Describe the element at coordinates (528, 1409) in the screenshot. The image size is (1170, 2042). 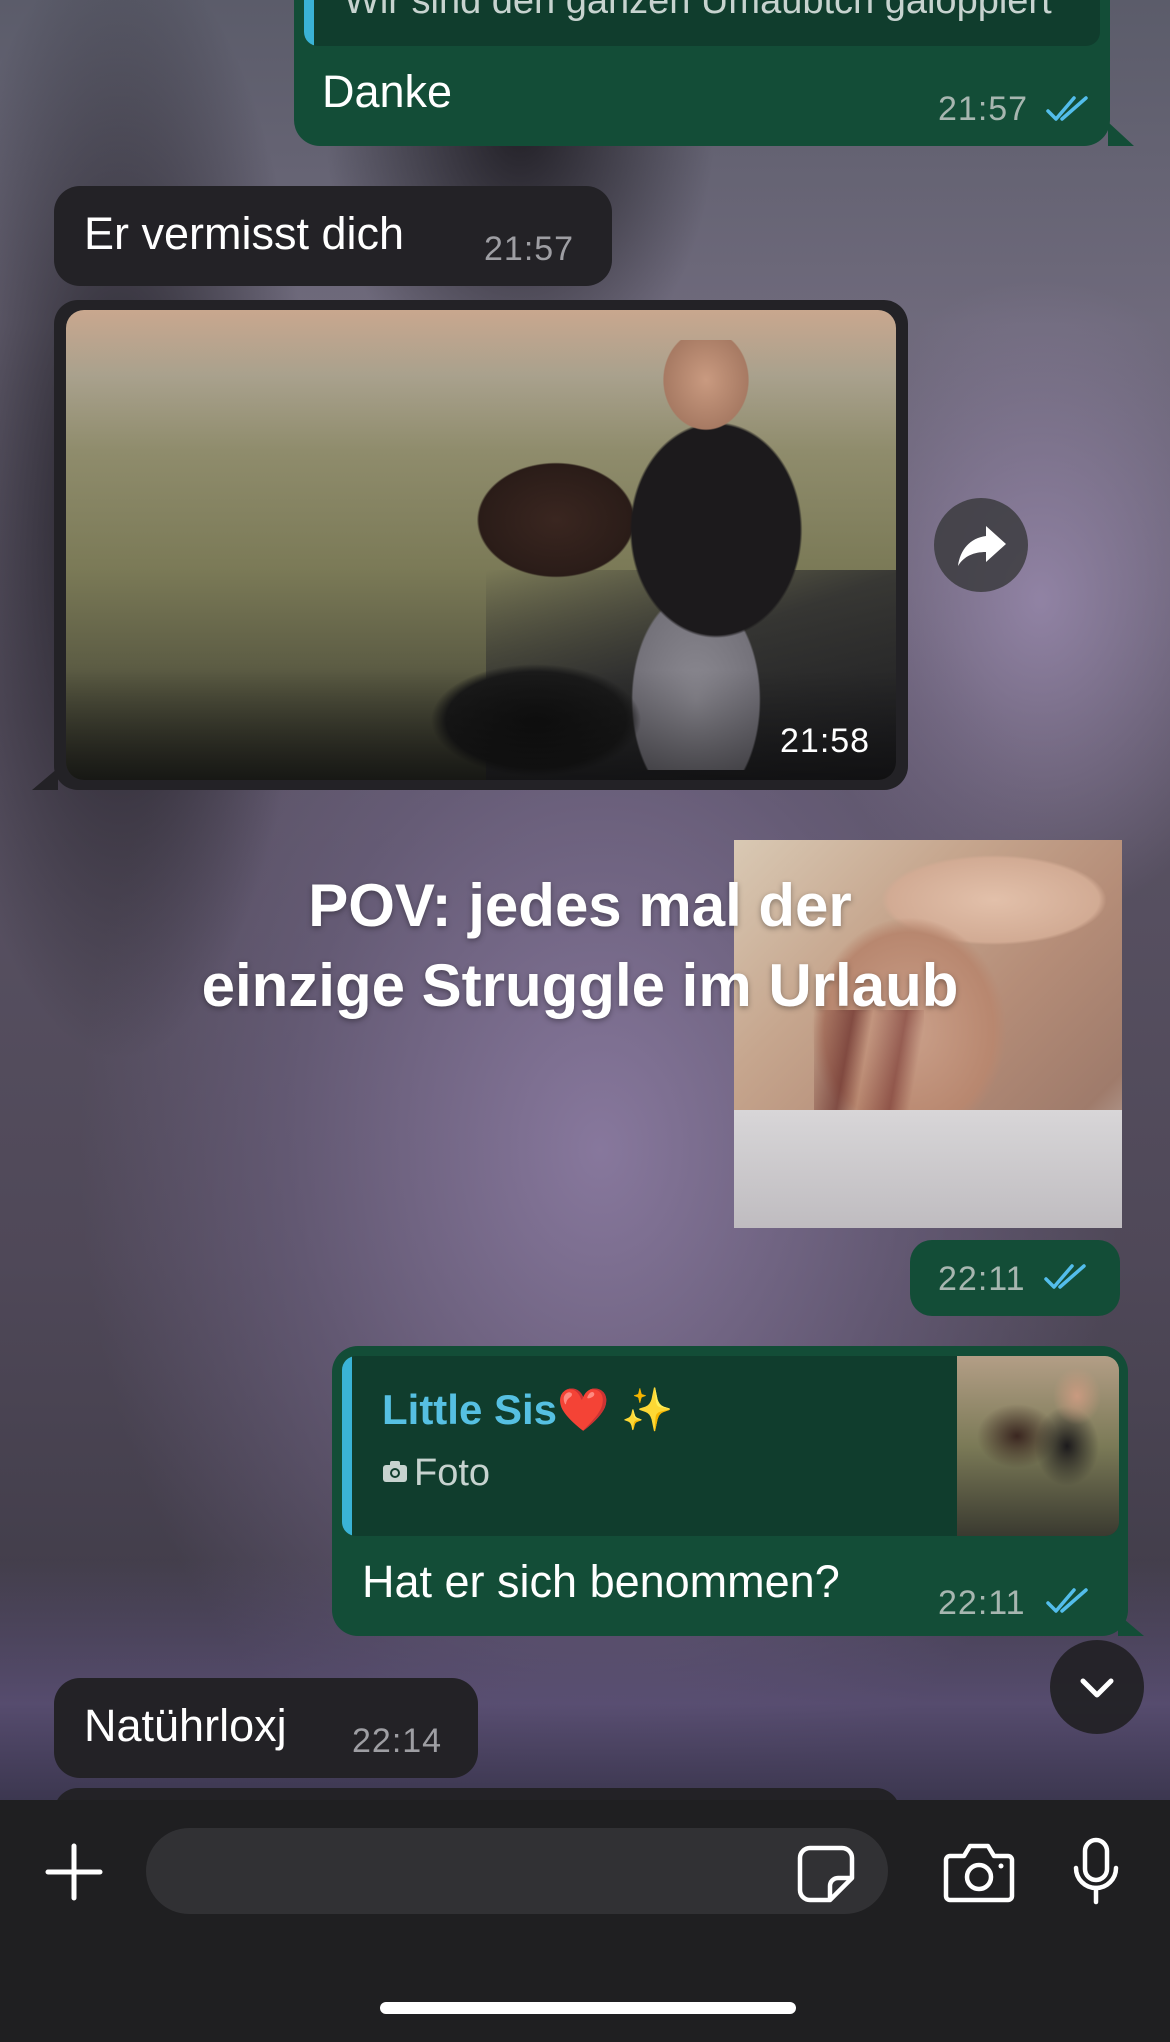
I see `quoted-sender-name: Little Sis❤️ ✨` at that location.